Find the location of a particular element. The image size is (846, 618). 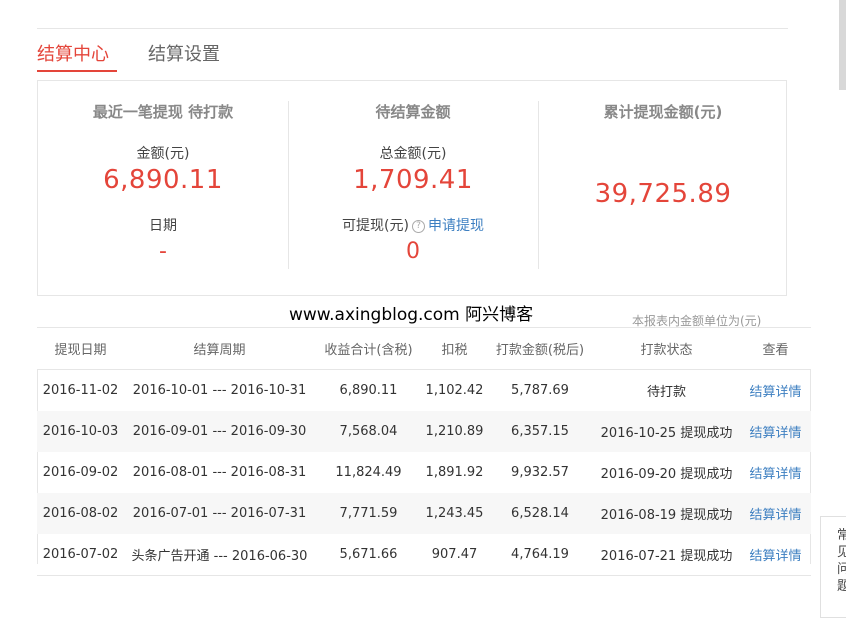

pending-settlement-card: 待结算金额 总金额(元) 1,709.41 可提现(元)? 申请提现 0 is located at coordinates (413, 188).